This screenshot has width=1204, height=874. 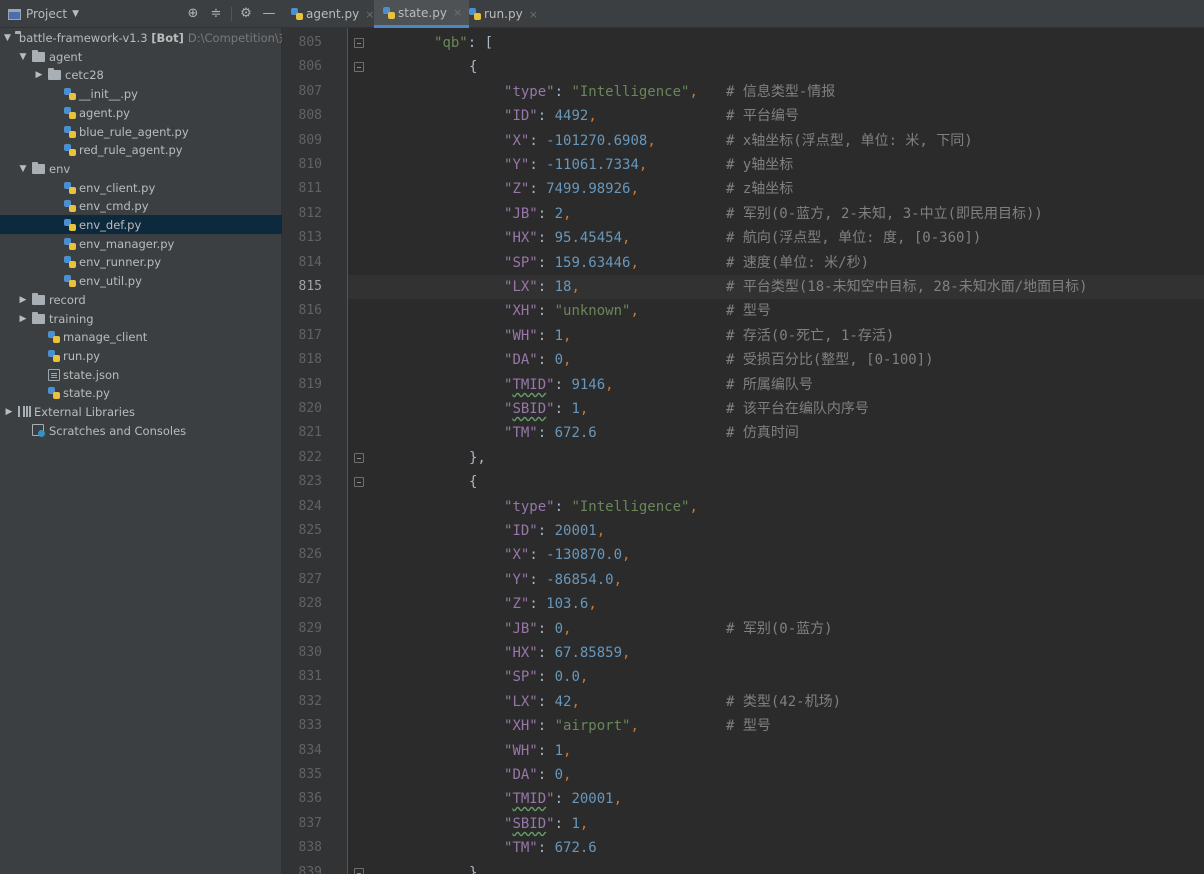 I want to click on line-number: 822, so click(x=310, y=457).